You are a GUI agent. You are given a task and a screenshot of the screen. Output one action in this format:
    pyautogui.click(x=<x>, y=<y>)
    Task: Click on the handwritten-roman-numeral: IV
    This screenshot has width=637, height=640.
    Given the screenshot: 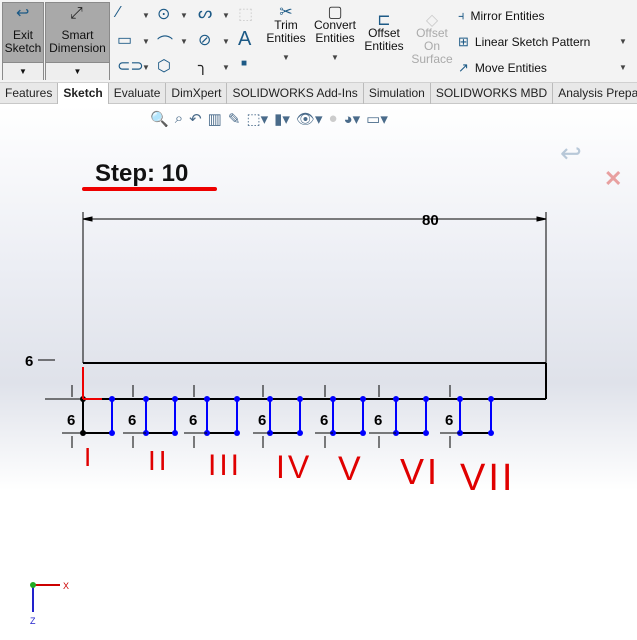 What is the action you would take?
    pyautogui.click(x=294, y=467)
    